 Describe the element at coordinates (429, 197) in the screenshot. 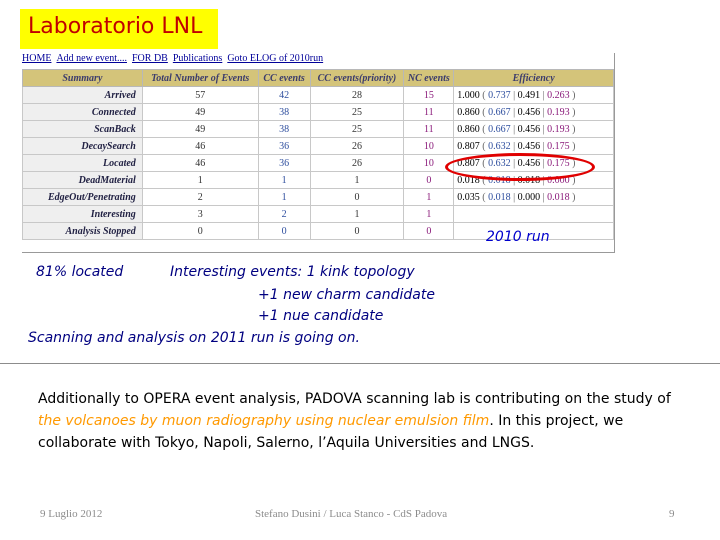

I see `cell-nc: 1` at that location.